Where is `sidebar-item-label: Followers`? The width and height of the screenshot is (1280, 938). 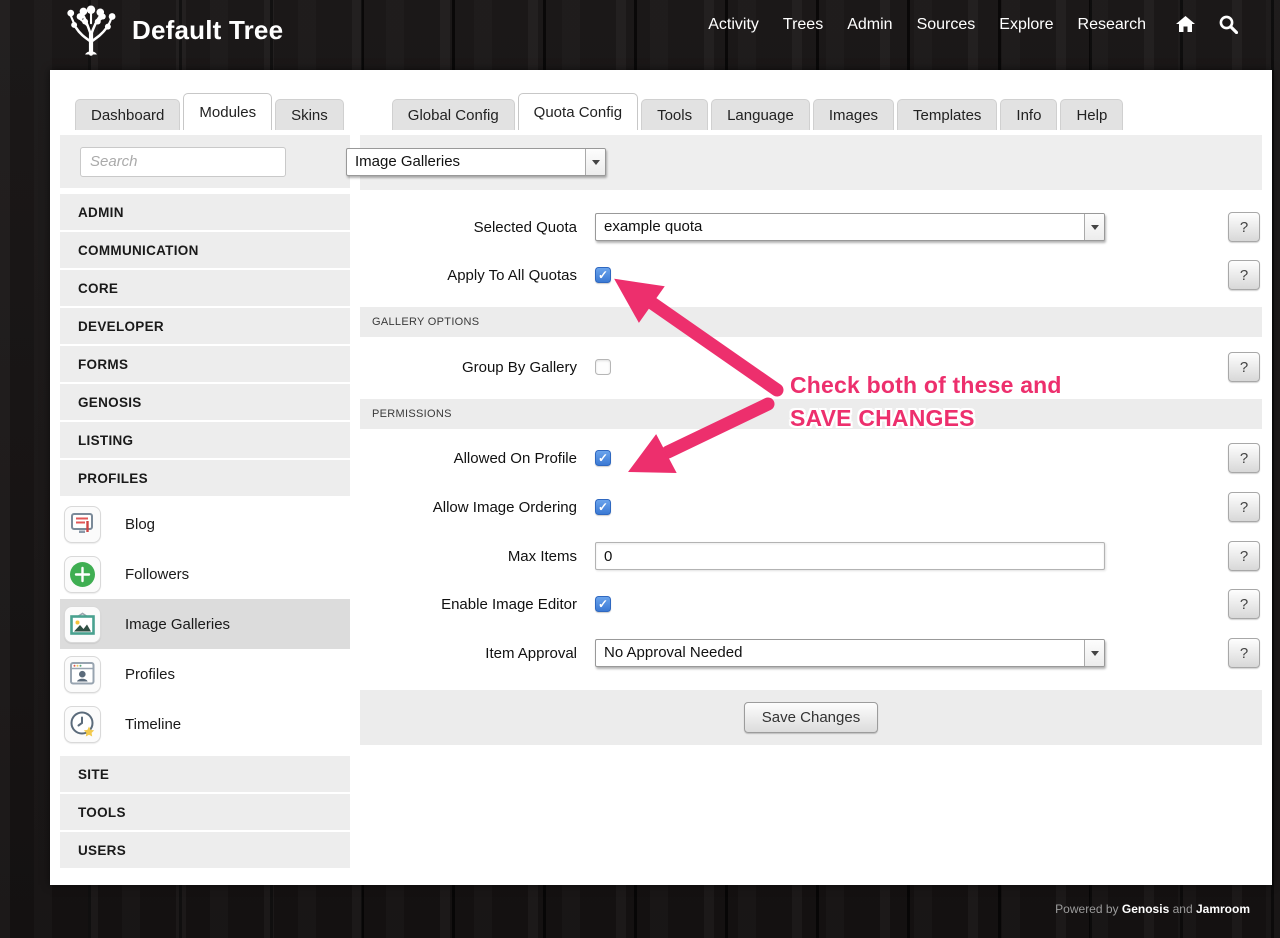
sidebar-item-label: Followers is located at coordinates (157, 574).